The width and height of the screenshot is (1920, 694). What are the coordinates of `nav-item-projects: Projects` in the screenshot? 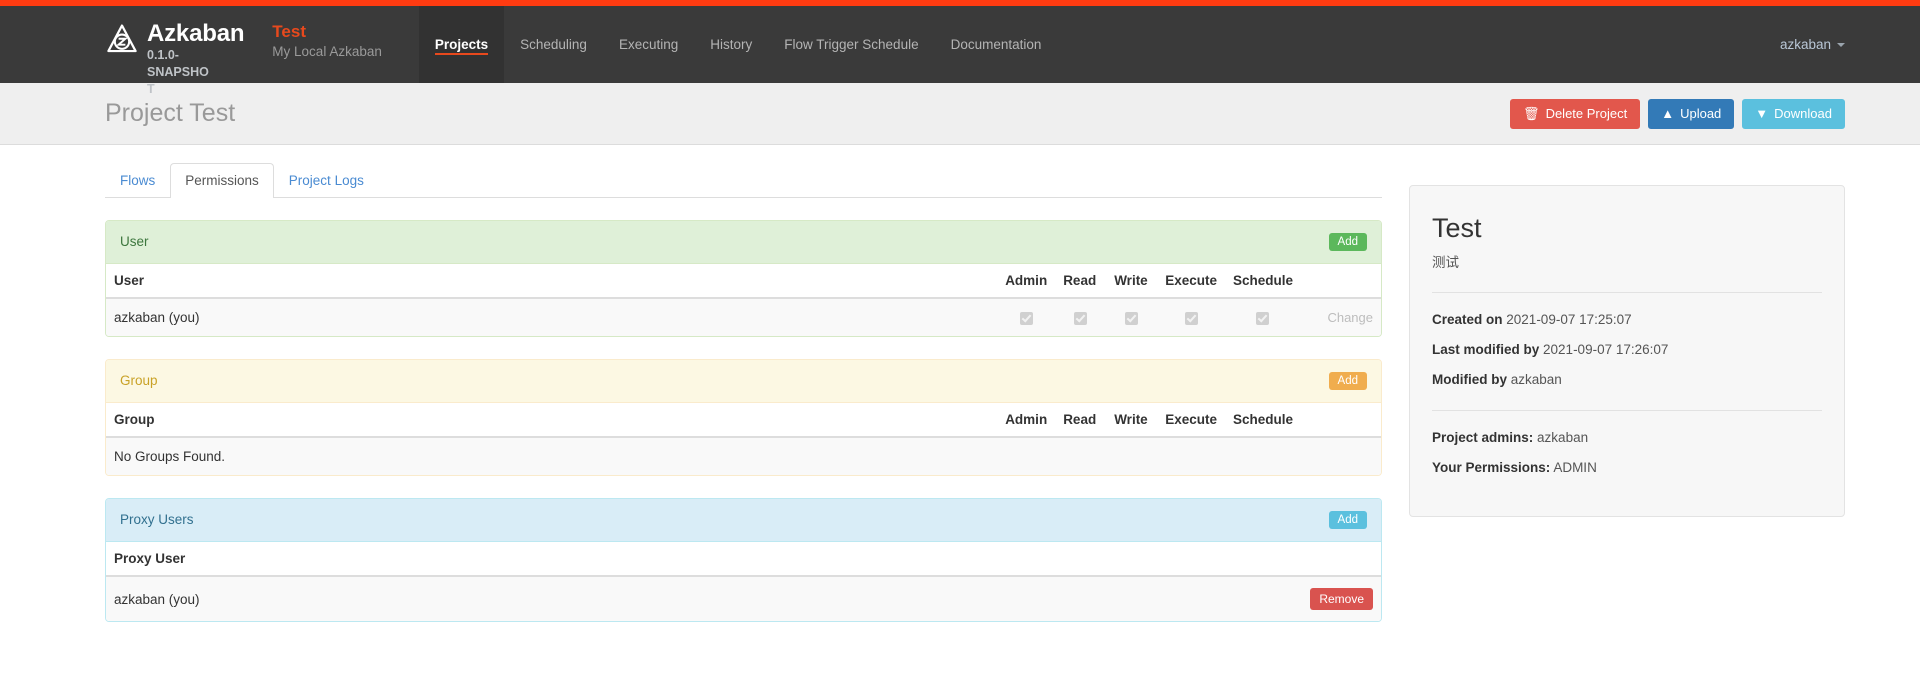 It's located at (461, 44).